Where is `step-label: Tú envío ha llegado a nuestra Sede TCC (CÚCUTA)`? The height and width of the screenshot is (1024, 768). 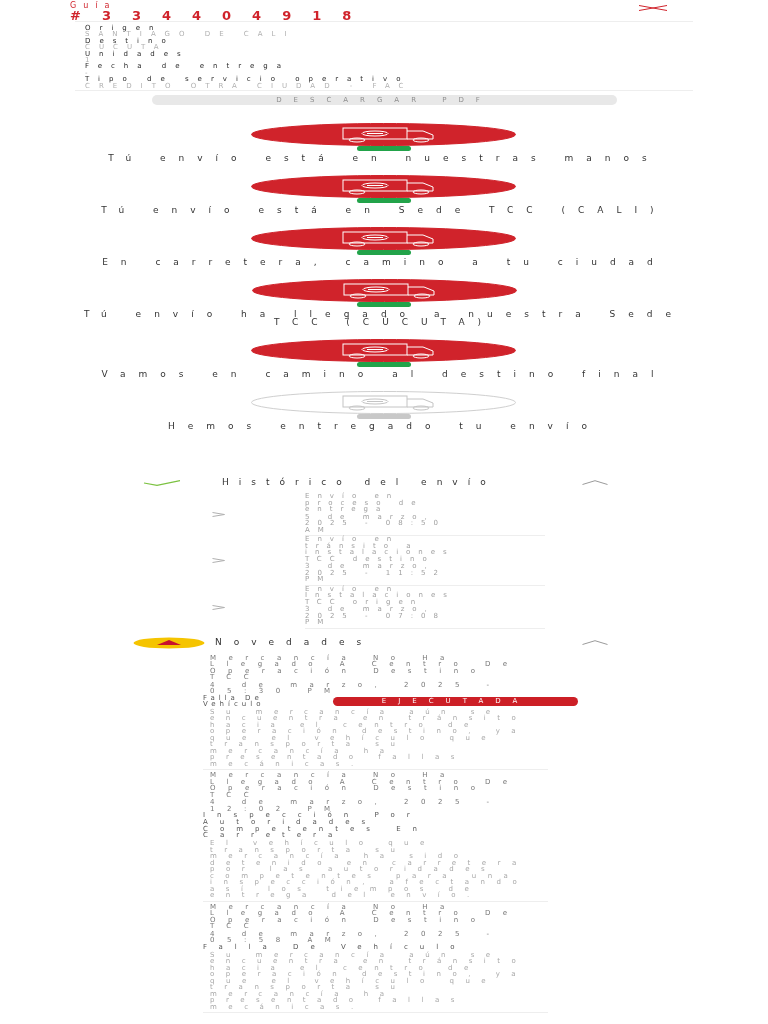 step-label: Tú envío ha llegado a nuestra Sede TCC (CÚCUTA) is located at coordinates (384, 318).